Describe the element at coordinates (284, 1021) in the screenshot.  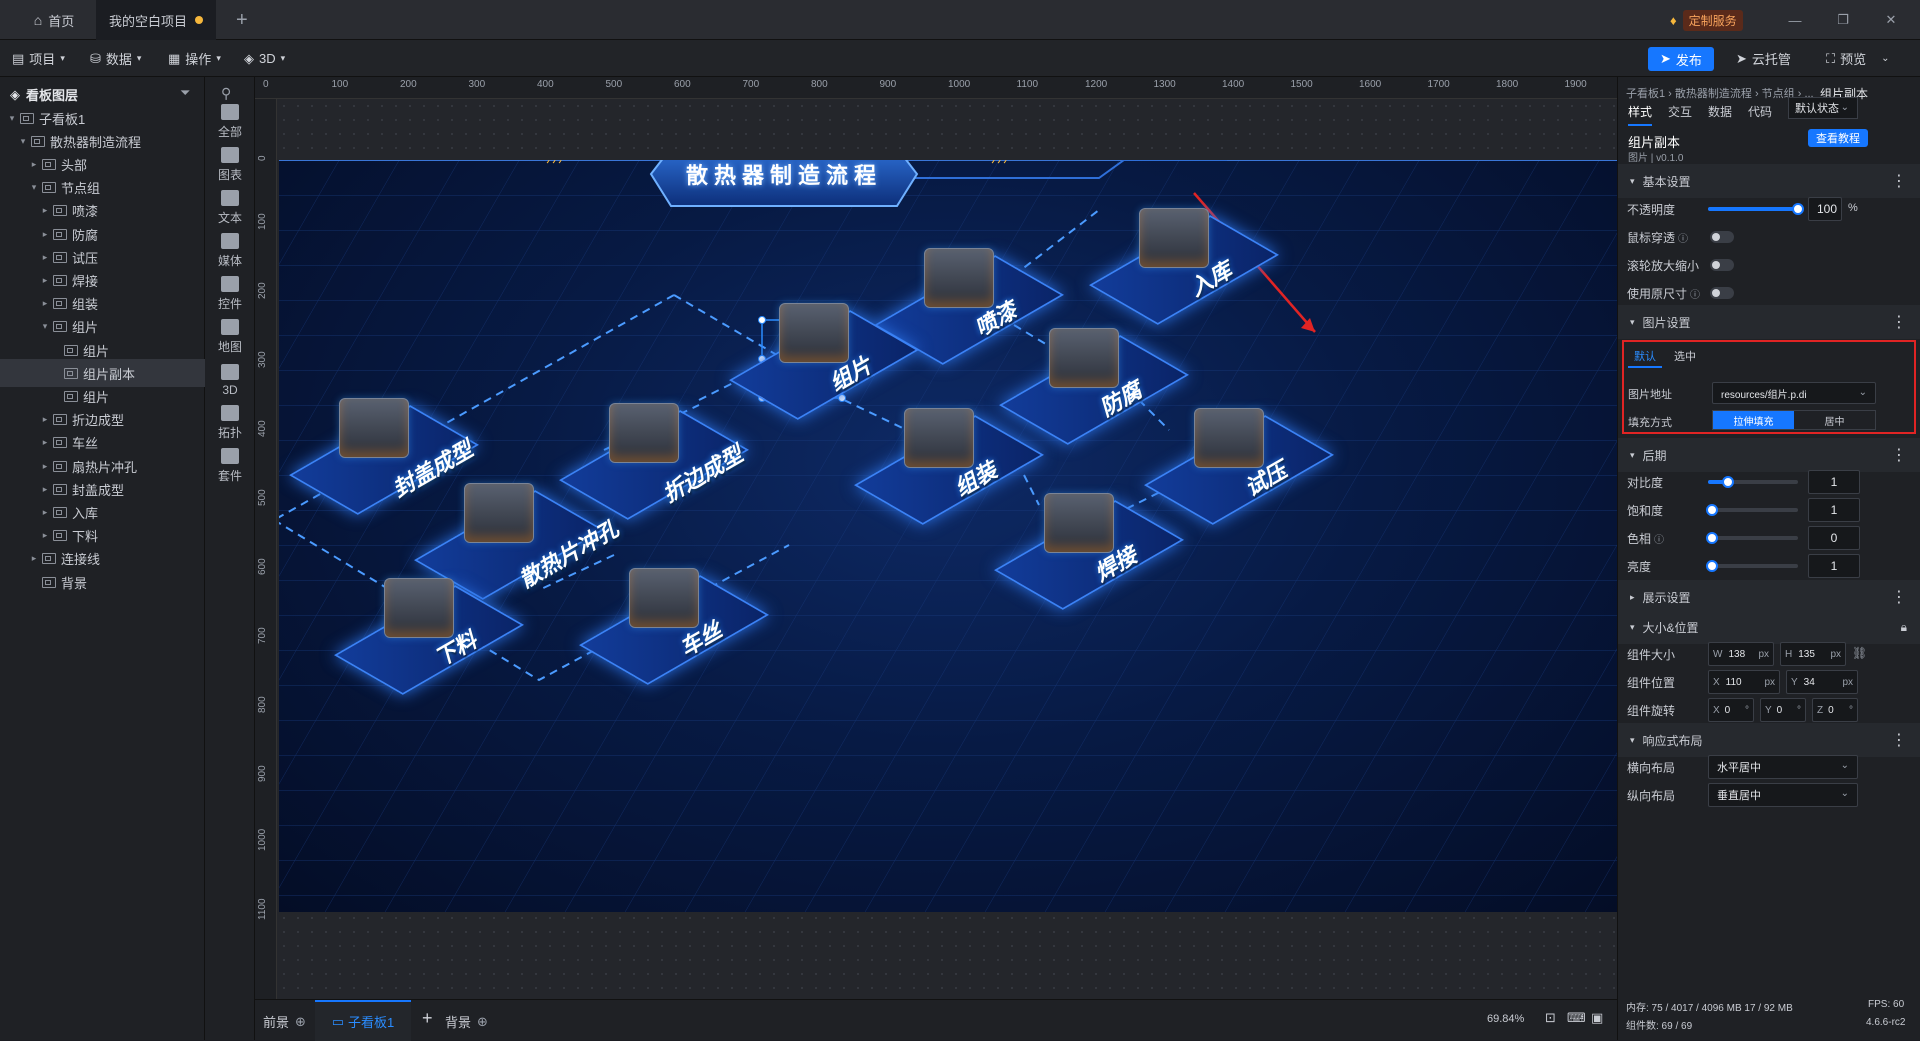
I see `foreground-tab: 前景 ⊕` at that location.